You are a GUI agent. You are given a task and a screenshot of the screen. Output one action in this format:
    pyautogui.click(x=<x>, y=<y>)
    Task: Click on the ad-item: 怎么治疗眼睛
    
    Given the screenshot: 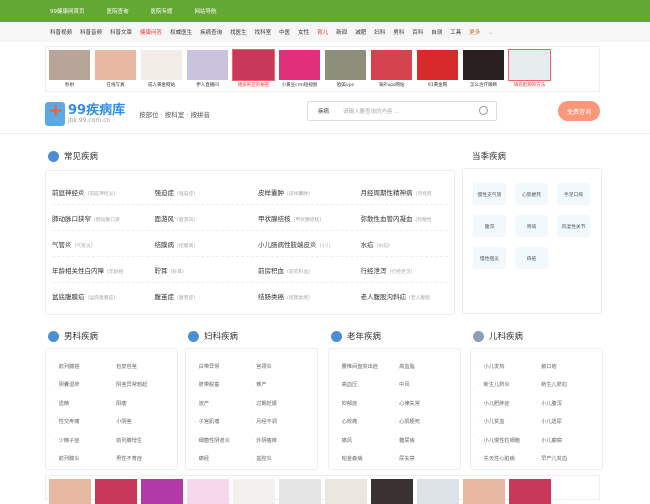 What is the action you would take?
    pyautogui.click(x=483, y=69)
    